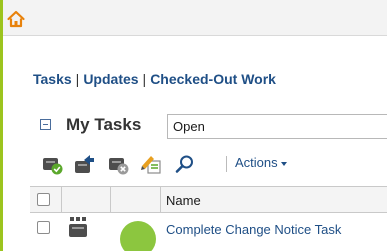  I want to click on task-forward-icon, so click(84, 164).